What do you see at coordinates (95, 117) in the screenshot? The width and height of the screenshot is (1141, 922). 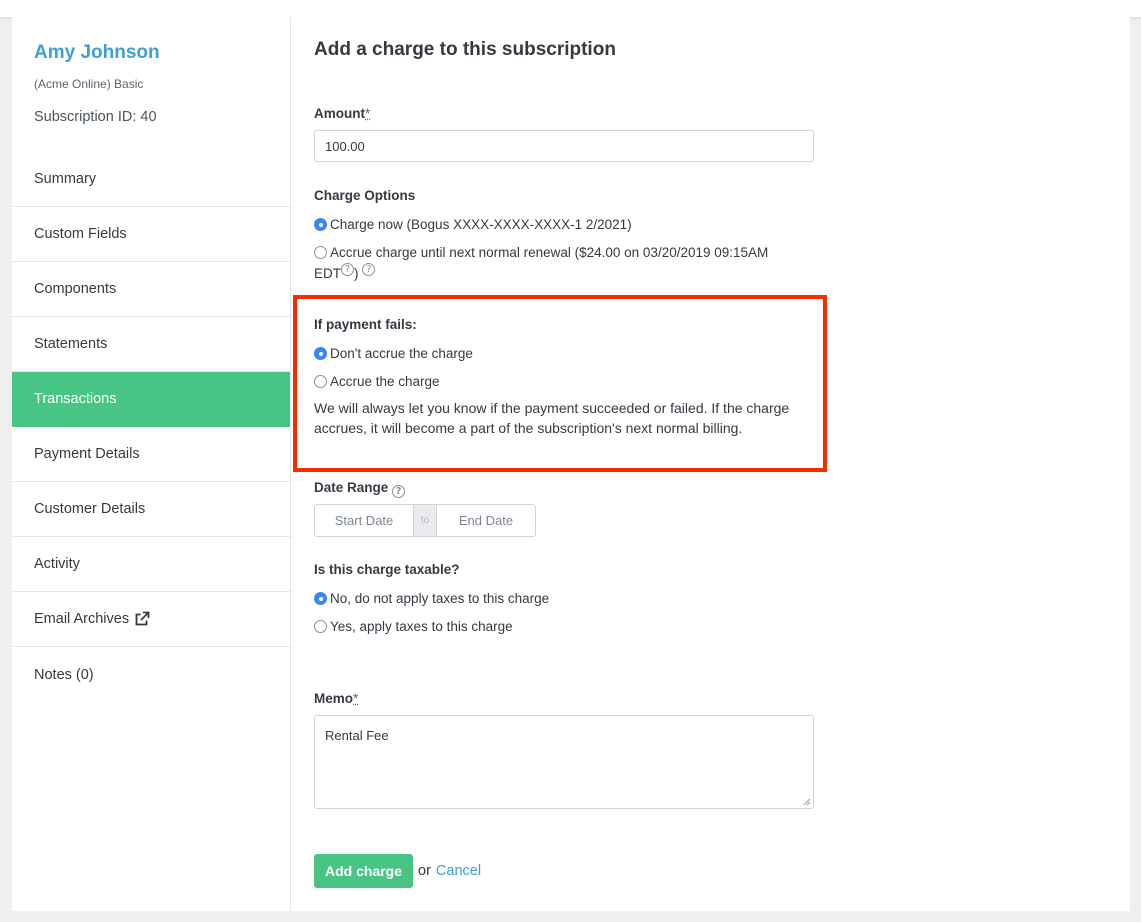 I see `subscription-id: Subscription ID: 40` at bounding box center [95, 117].